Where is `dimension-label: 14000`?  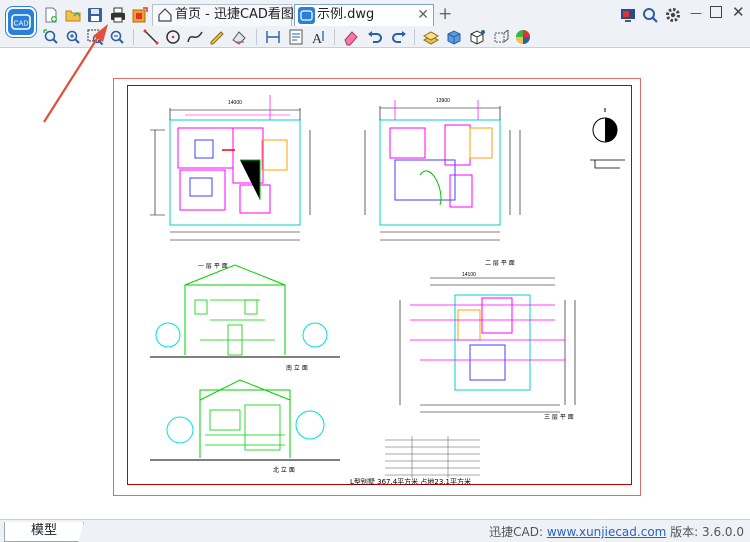
dimension-label: 14000 is located at coordinates (235, 103).